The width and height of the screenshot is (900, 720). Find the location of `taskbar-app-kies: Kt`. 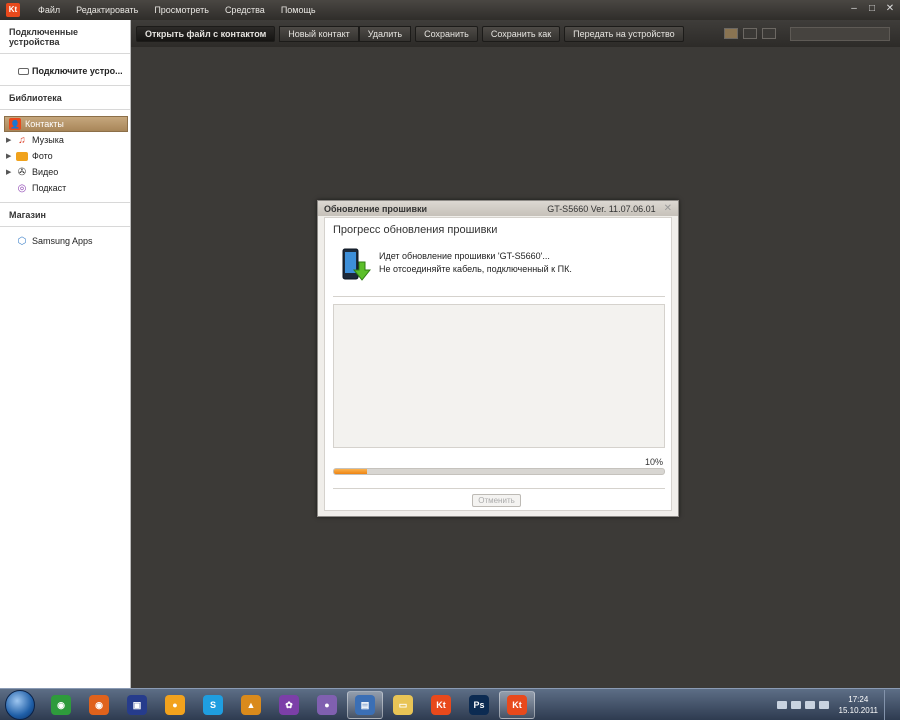

taskbar-app-kies: Kt is located at coordinates (441, 705).